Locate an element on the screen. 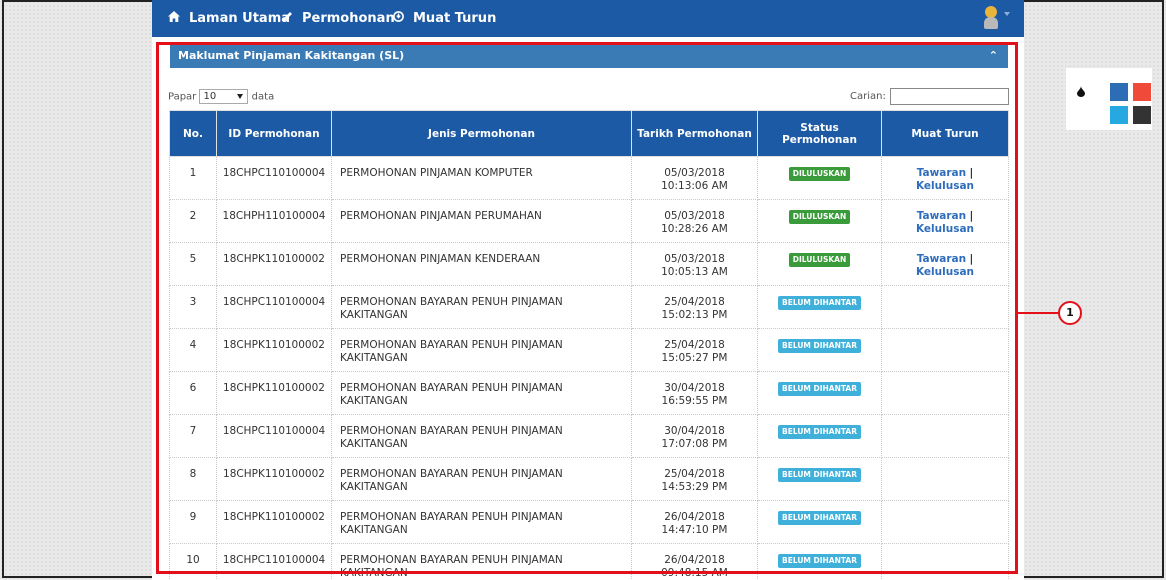 The height and width of the screenshot is (580, 1166). download-icon is located at coordinates (398, 18).